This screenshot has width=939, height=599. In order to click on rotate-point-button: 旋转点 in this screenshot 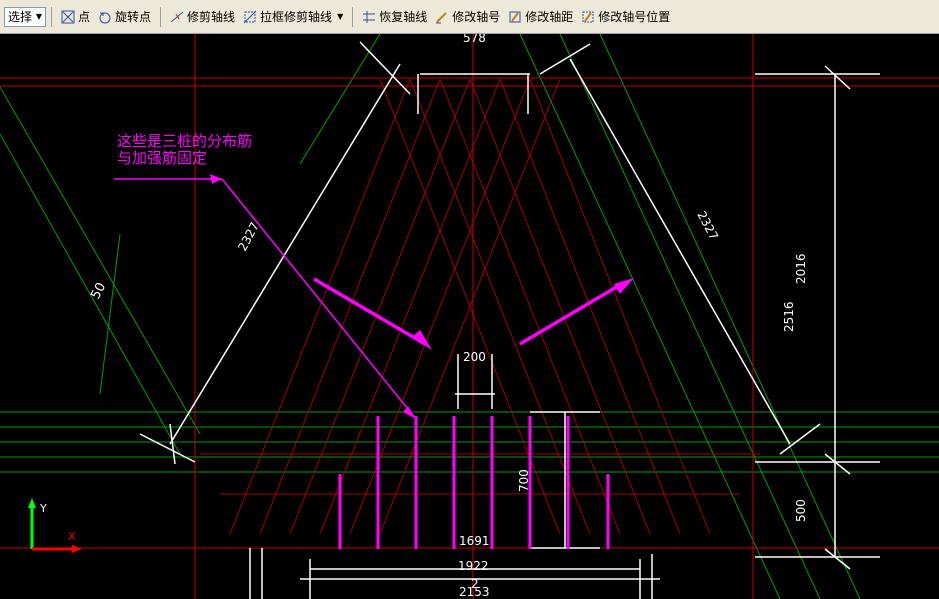, I will do `click(124, 17)`.